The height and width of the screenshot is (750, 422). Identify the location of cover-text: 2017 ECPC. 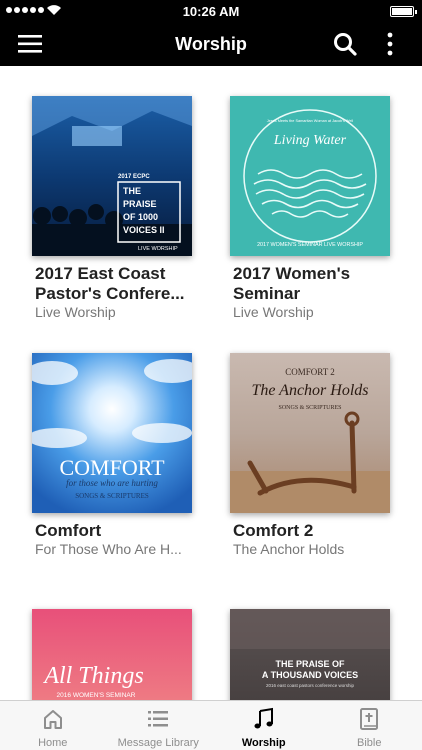
(134, 177).